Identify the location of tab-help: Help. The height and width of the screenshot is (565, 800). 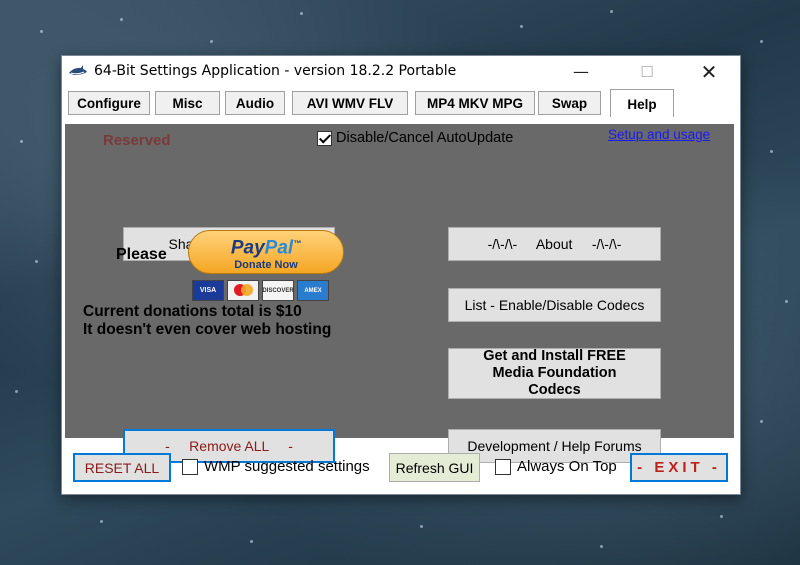
(642, 103).